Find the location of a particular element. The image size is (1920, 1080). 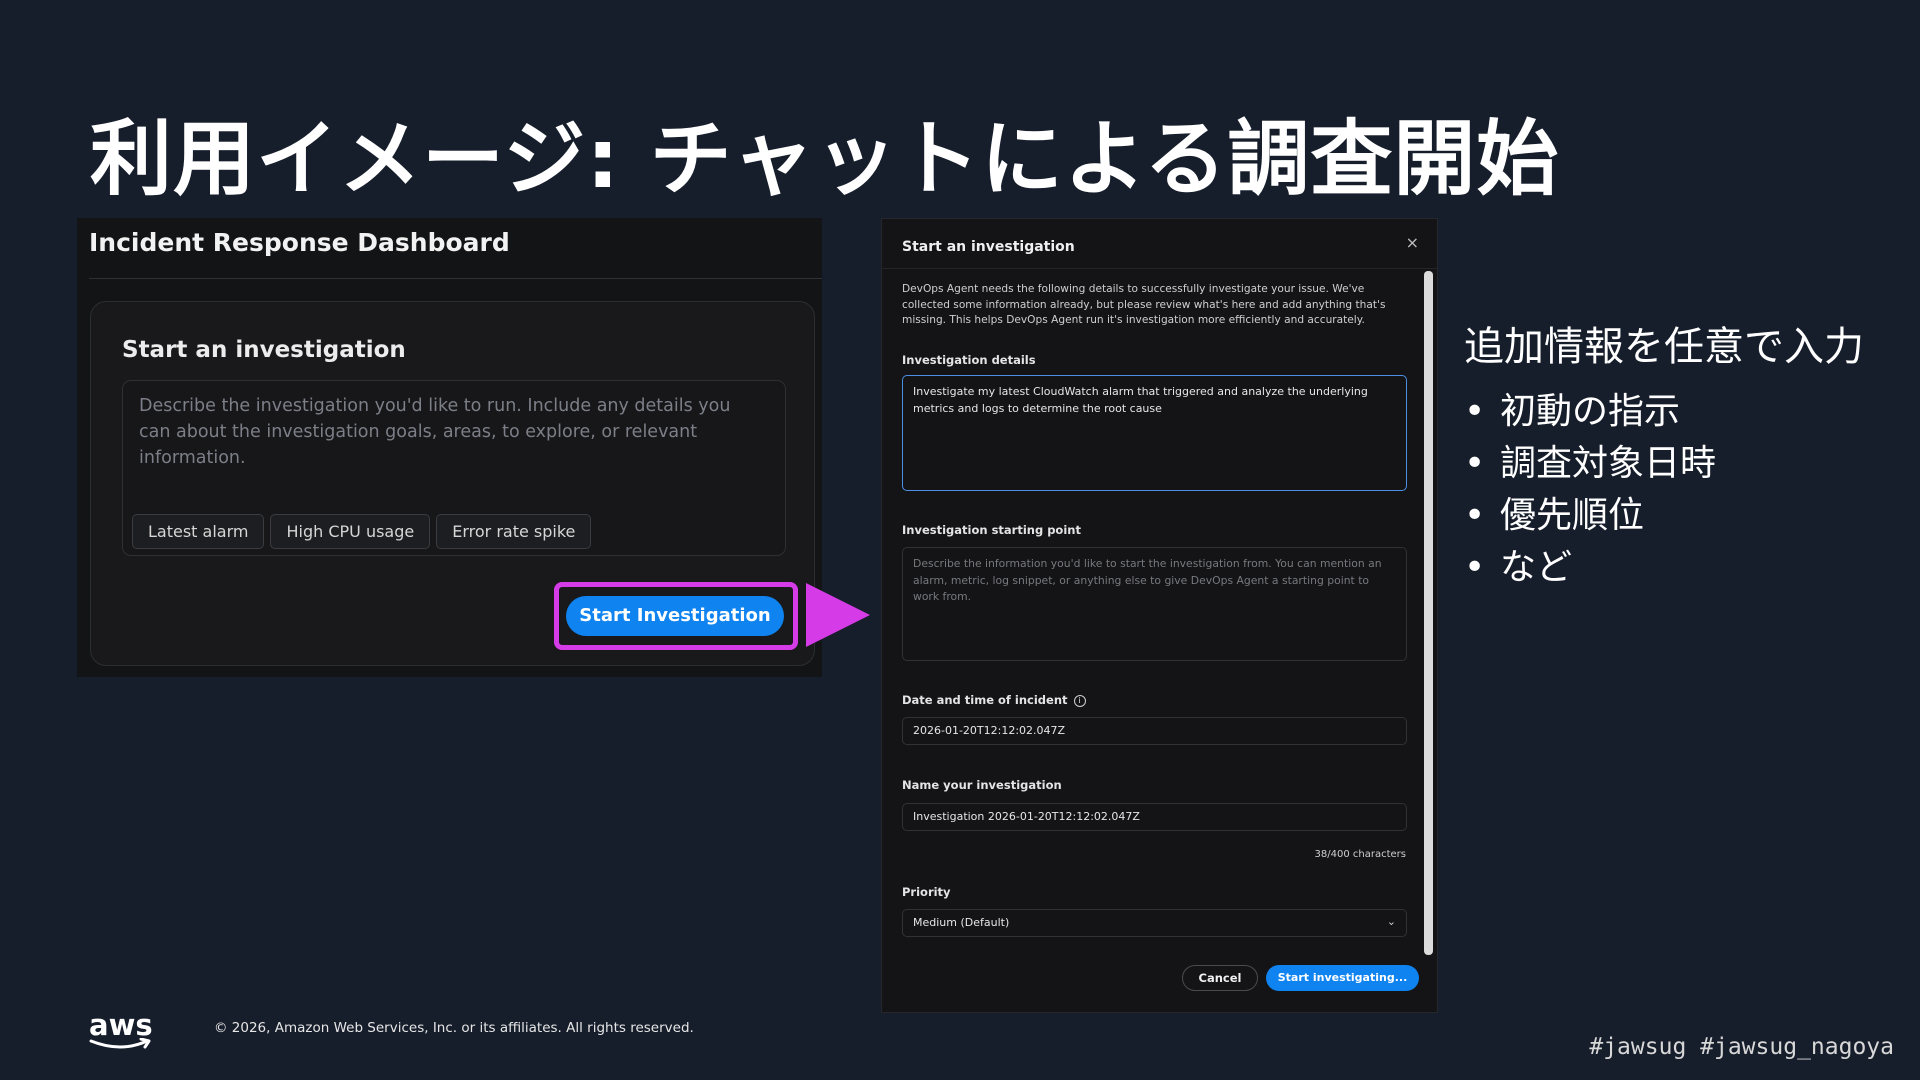

notes-list: • 初動の指示 • 調査対象日時 • 優先順位 • など is located at coordinates (1664, 490).